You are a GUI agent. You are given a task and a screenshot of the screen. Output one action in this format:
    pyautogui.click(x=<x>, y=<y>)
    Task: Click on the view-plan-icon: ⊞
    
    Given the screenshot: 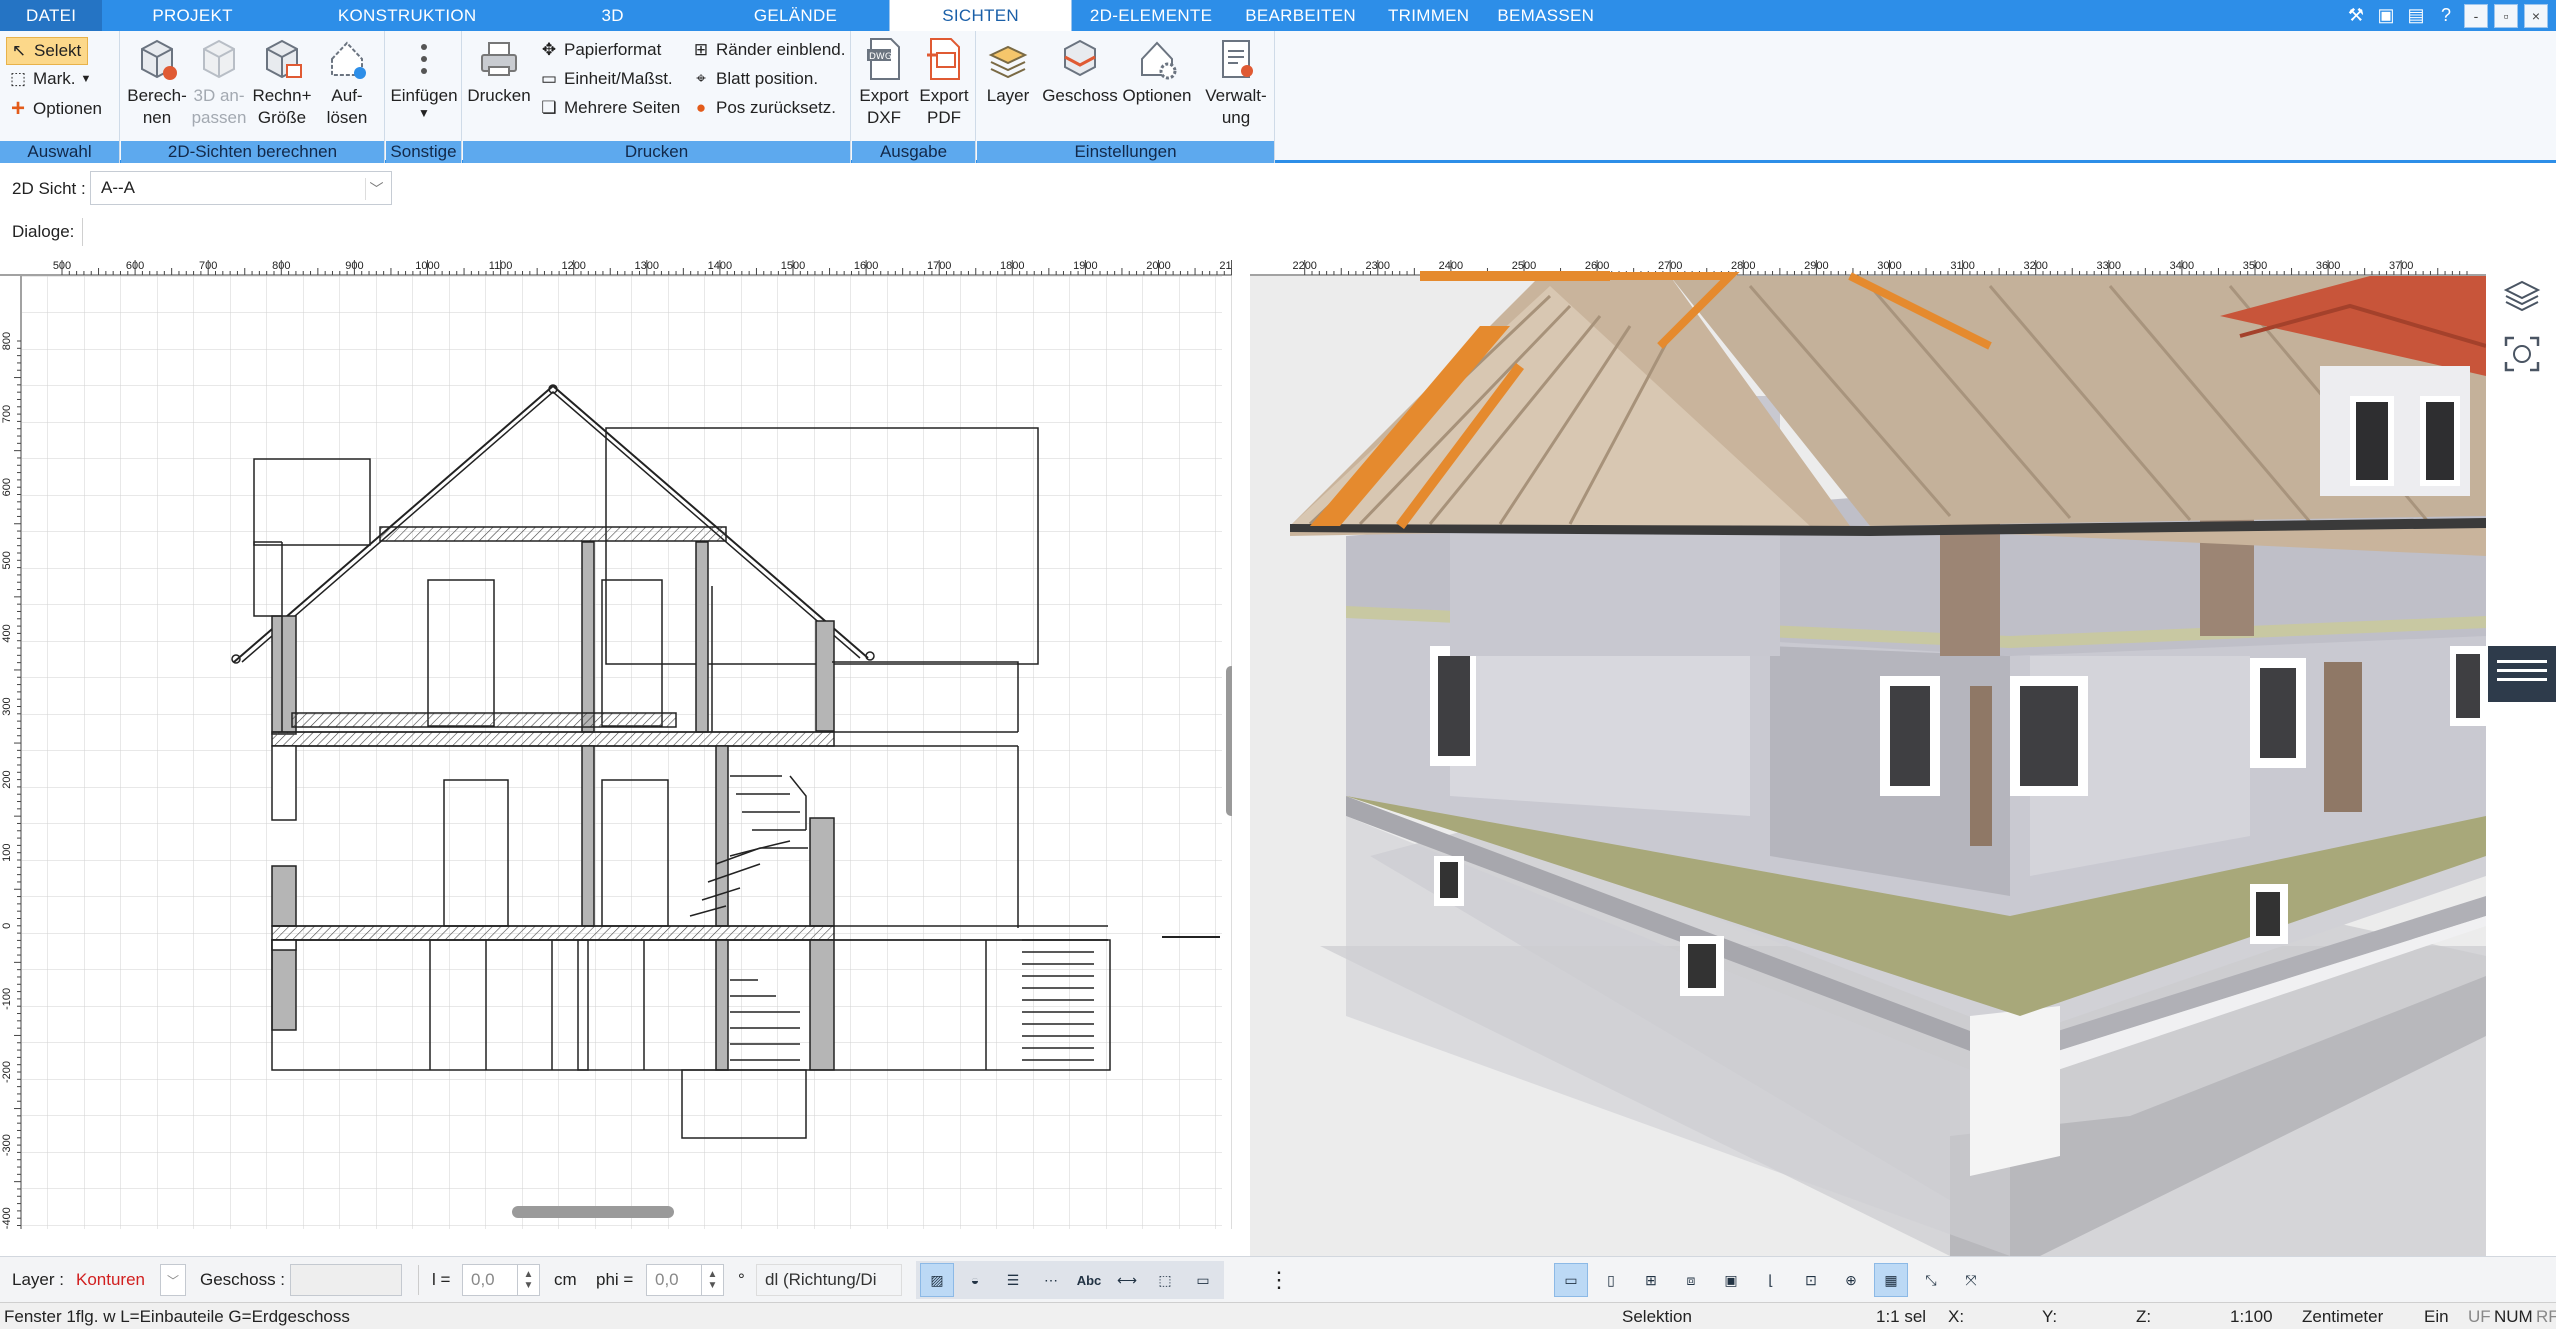 What is the action you would take?
    pyautogui.click(x=1651, y=1280)
    